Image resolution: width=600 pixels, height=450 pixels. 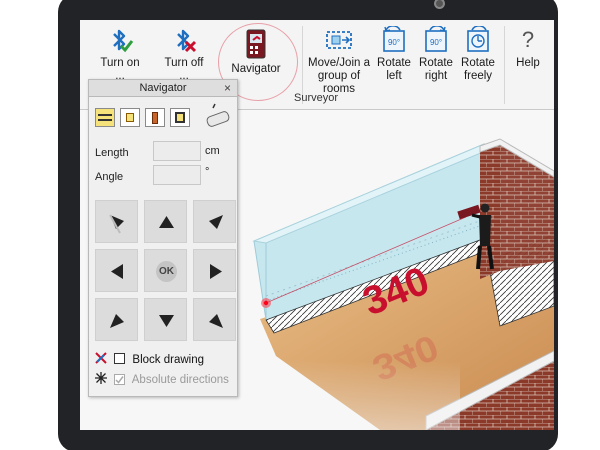 What do you see at coordinates (316, 98) in the screenshot?
I see `ribbon-group-label: Surveyor` at bounding box center [316, 98].